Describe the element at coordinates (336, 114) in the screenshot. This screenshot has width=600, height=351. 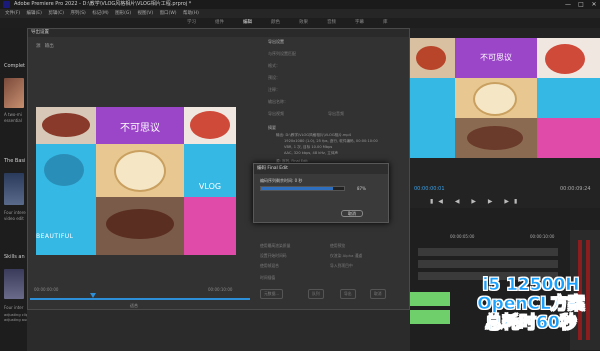
I see `export-audio-checkbox: 导出音频` at that location.